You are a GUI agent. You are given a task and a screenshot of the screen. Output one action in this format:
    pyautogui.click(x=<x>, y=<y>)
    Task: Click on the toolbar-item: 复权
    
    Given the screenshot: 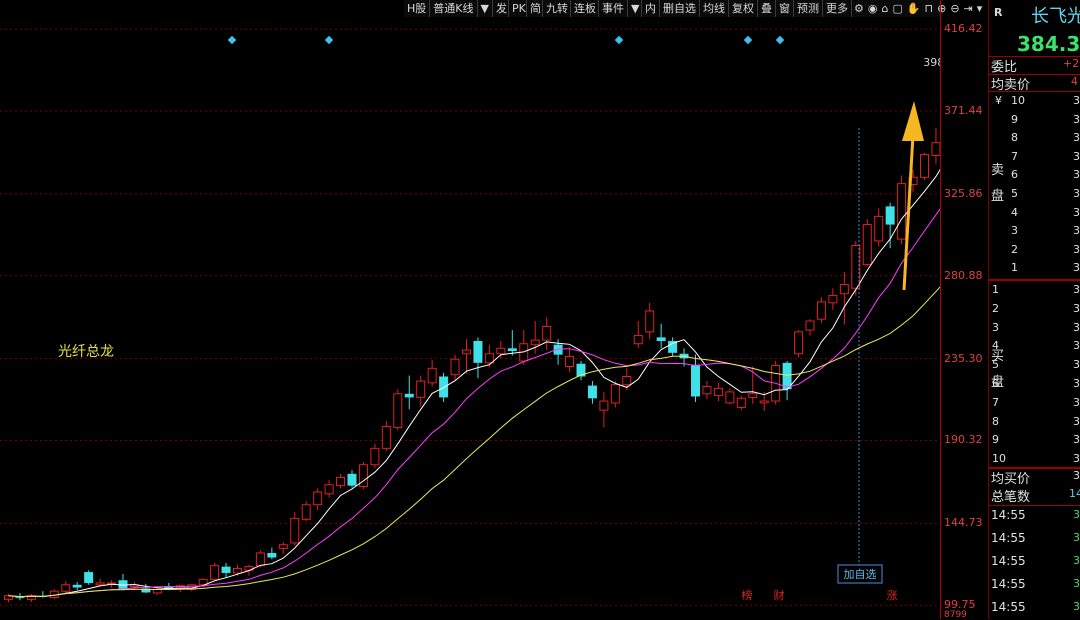 What is the action you would take?
    pyautogui.click(x=743, y=8)
    